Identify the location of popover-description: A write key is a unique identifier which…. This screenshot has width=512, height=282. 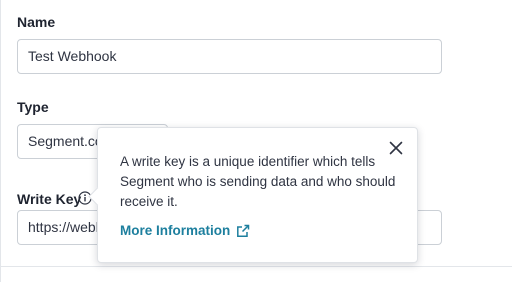
(258, 181).